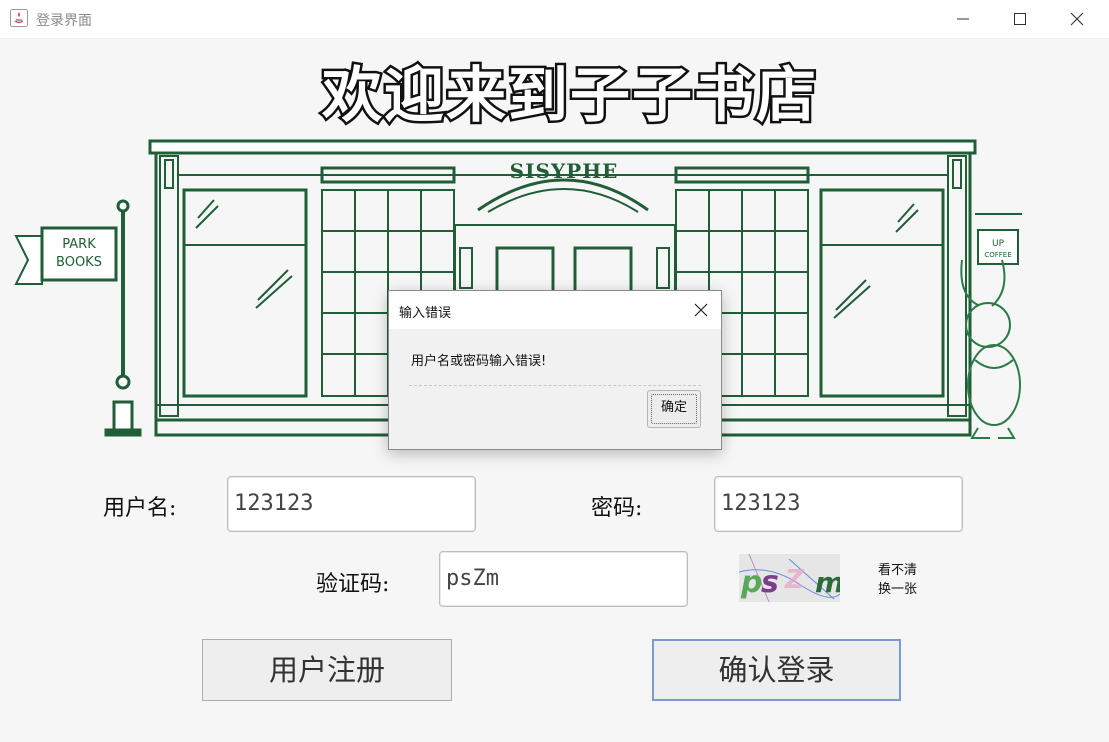 This screenshot has height=742, width=1109. Describe the element at coordinates (564, 171) in the screenshot. I see `svg-text: SISYPHE` at that location.